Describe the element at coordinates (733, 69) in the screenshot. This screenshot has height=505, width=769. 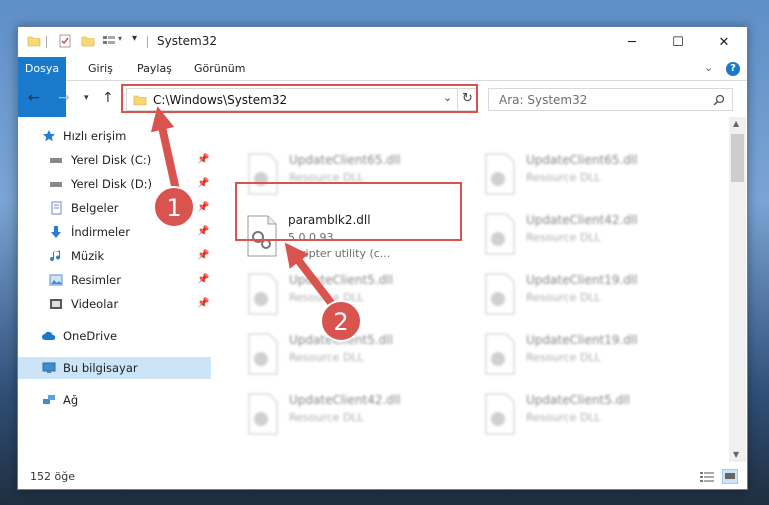
I see `help-icon: ?` at that location.